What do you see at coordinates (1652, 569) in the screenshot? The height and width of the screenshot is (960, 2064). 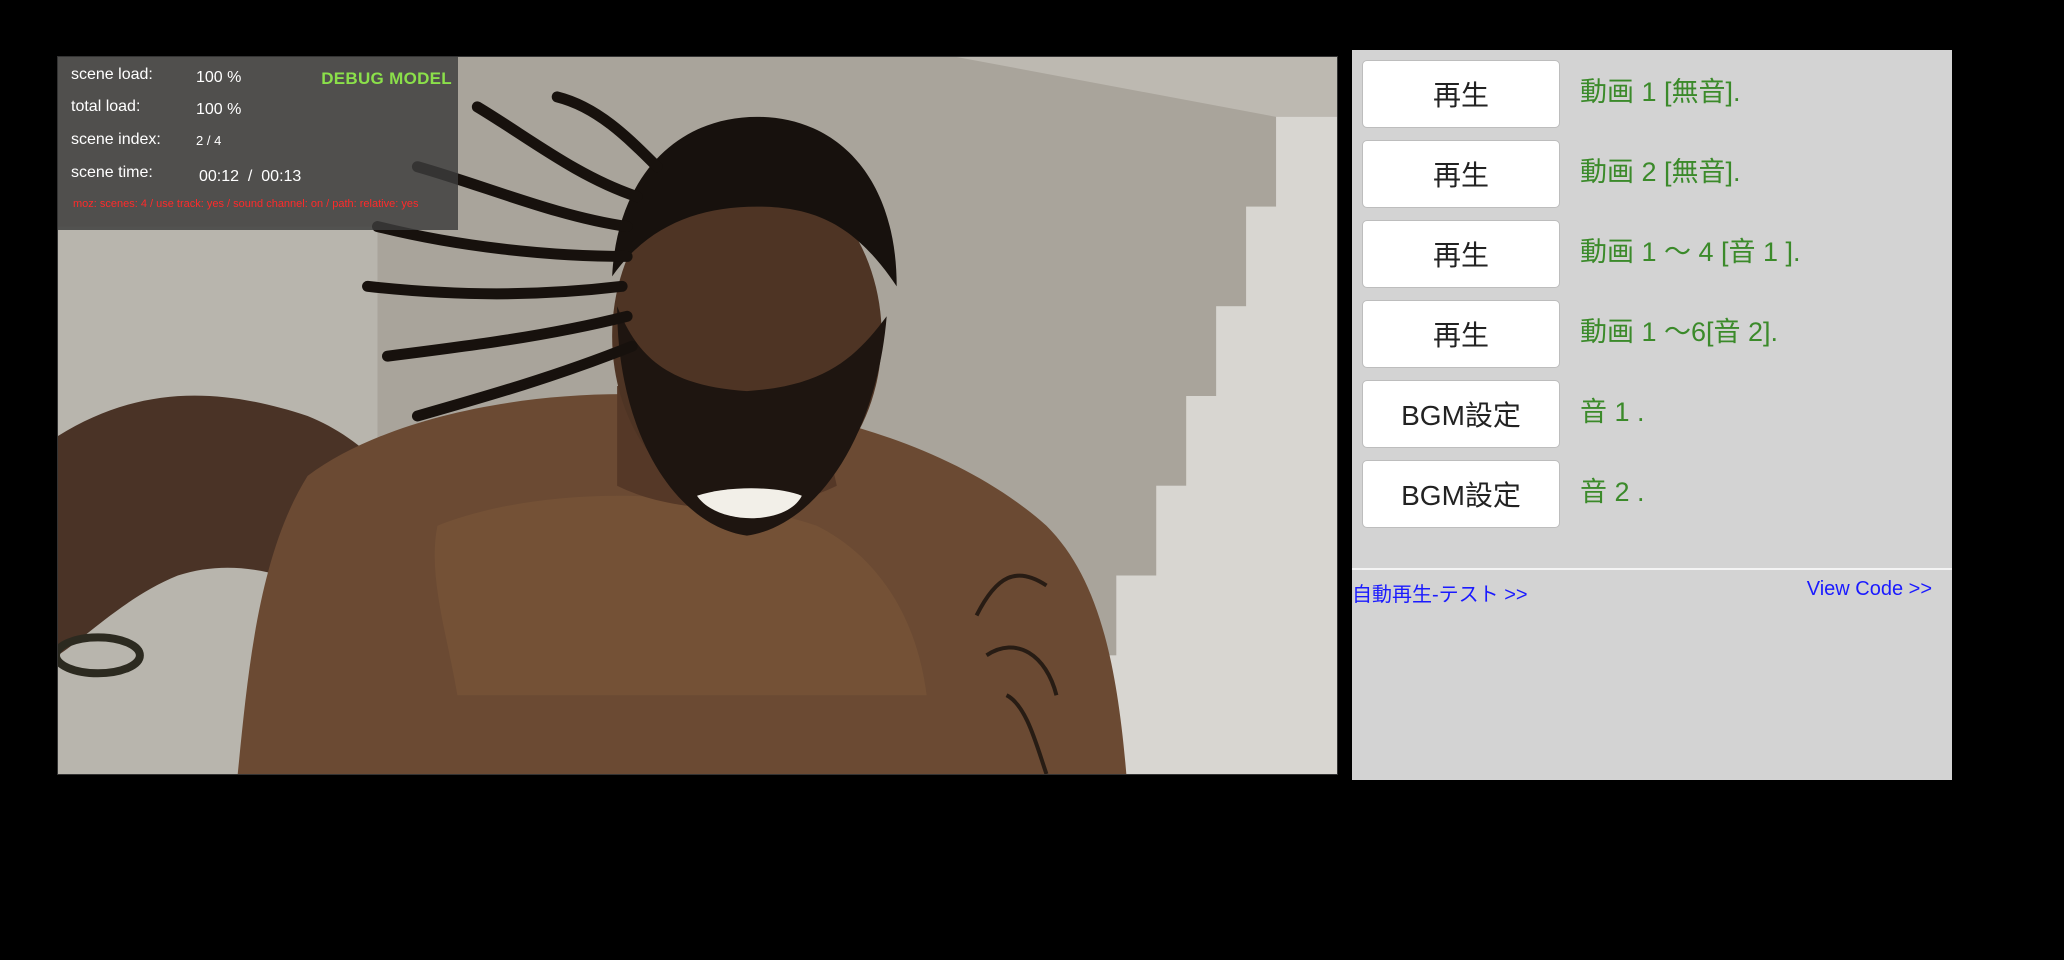 I see `divider` at bounding box center [1652, 569].